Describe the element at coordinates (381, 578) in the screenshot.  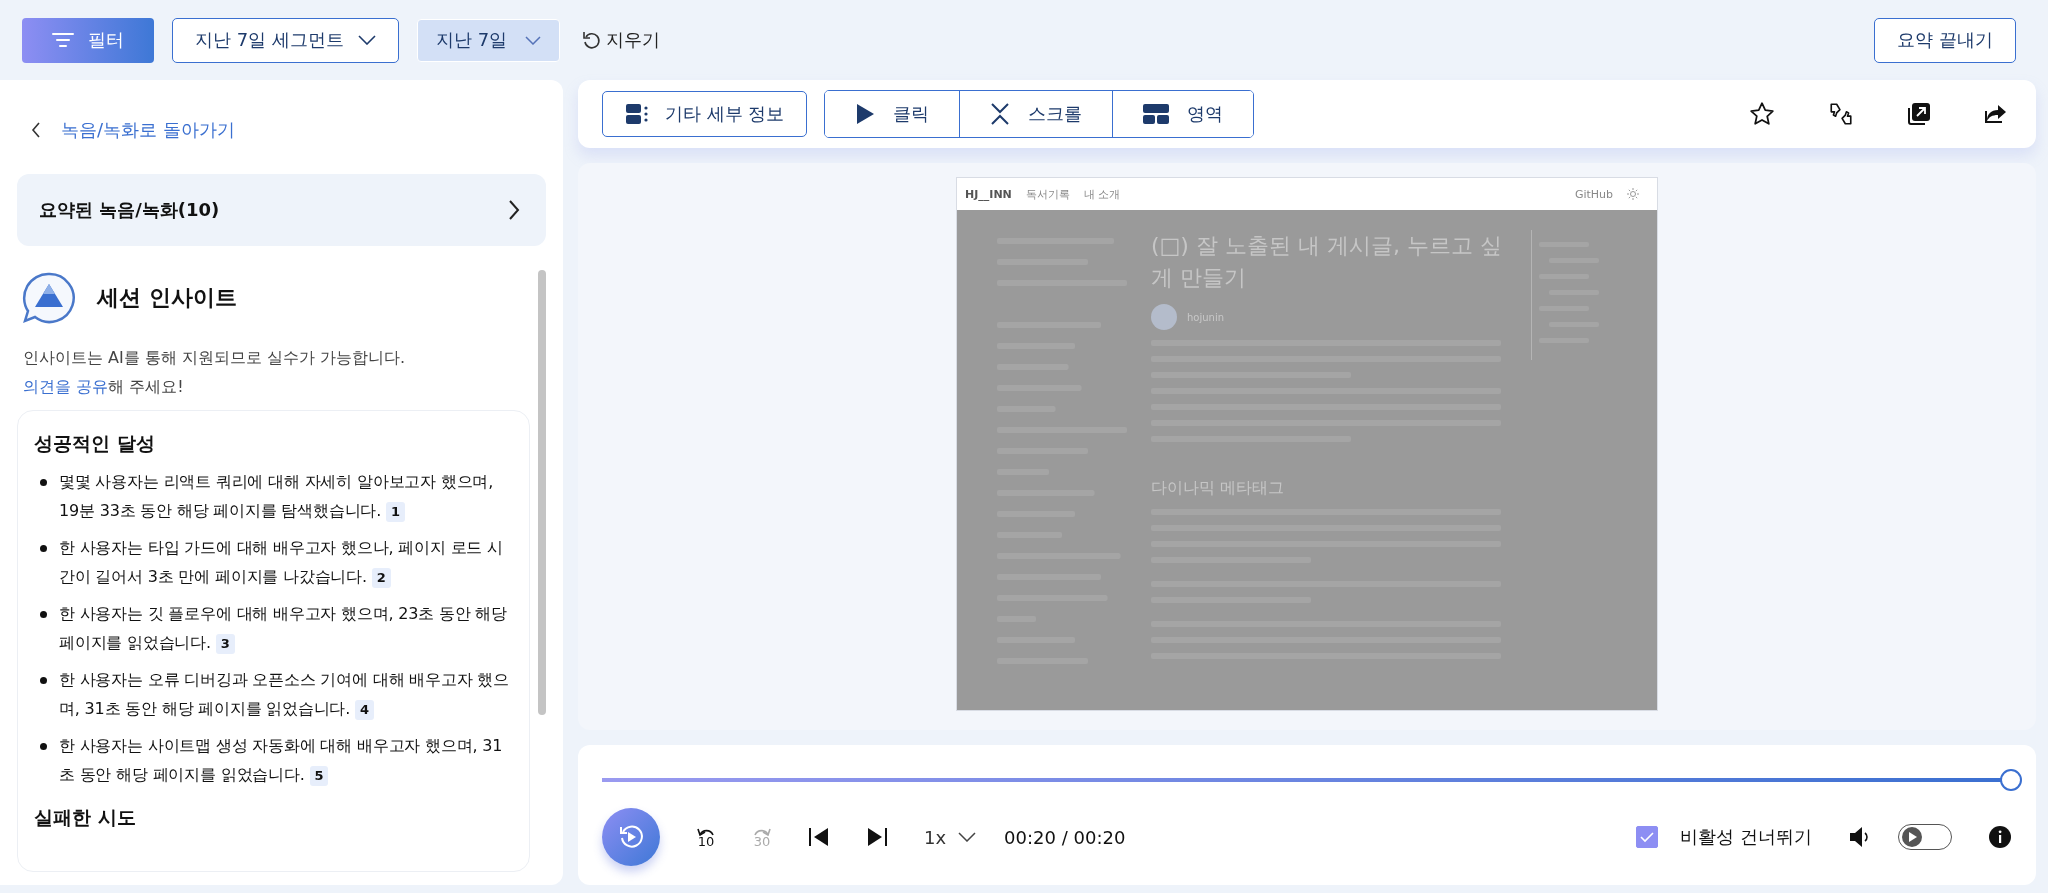
I see `reference-badge: 2` at that location.